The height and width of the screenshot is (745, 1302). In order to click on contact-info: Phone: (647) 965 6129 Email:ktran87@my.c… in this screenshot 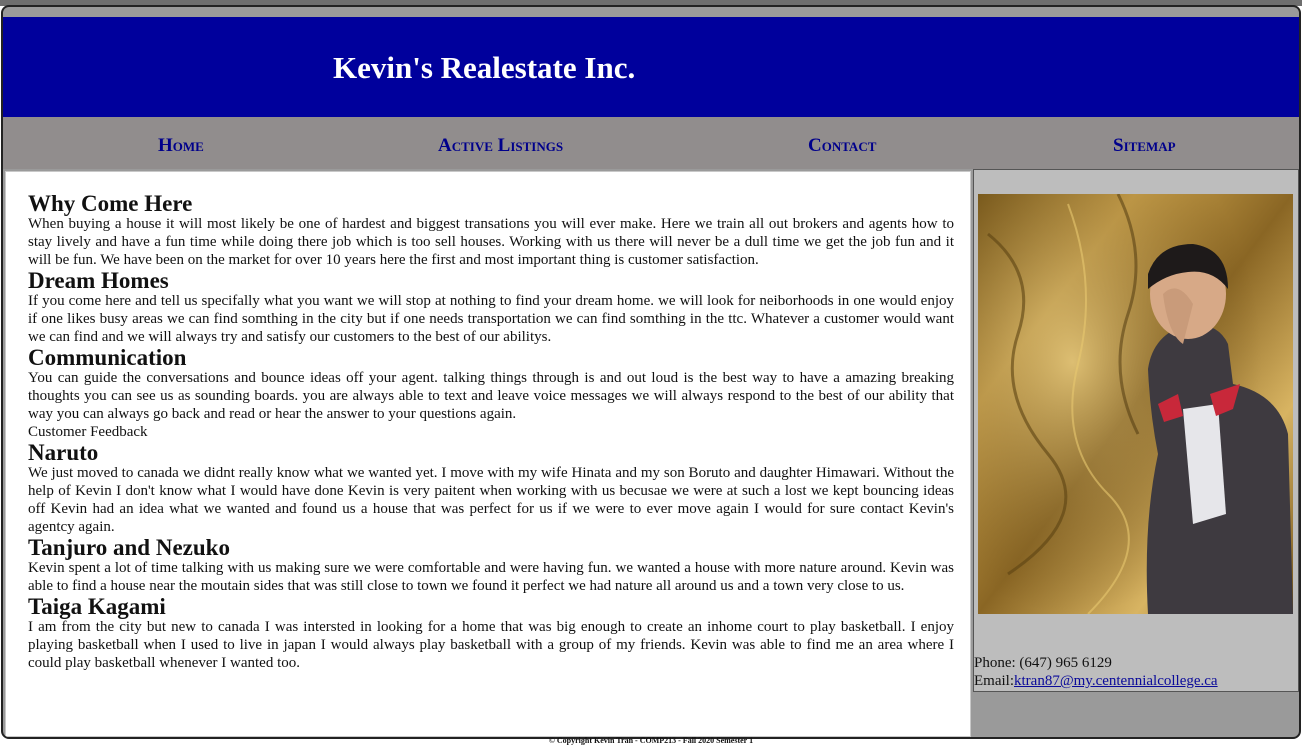, I will do `click(1096, 672)`.